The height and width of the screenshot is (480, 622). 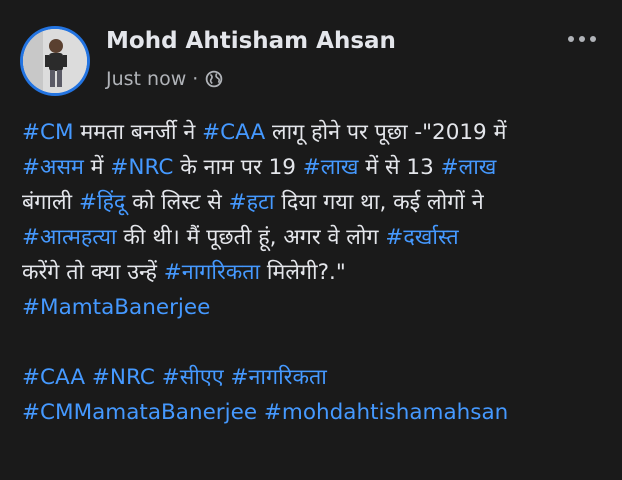 I want to click on hashtag-link: #सीएए, so click(x=193, y=377).